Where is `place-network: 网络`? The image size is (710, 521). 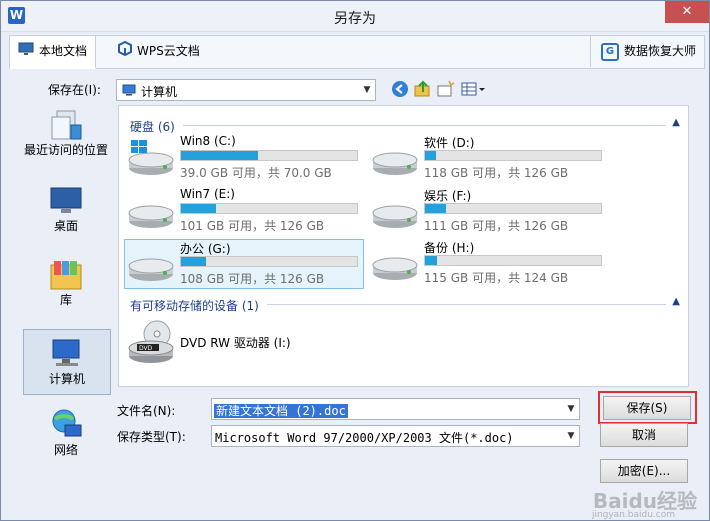
place-network: 网络 is located at coordinates (66, 433).